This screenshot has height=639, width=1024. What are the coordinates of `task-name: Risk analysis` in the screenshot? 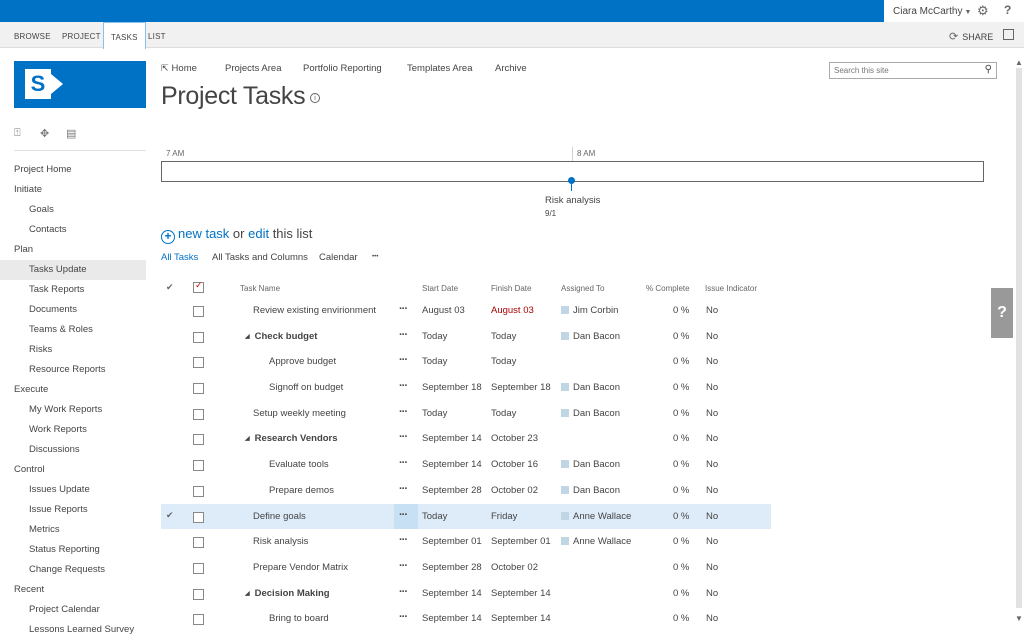 It's located at (280, 541).